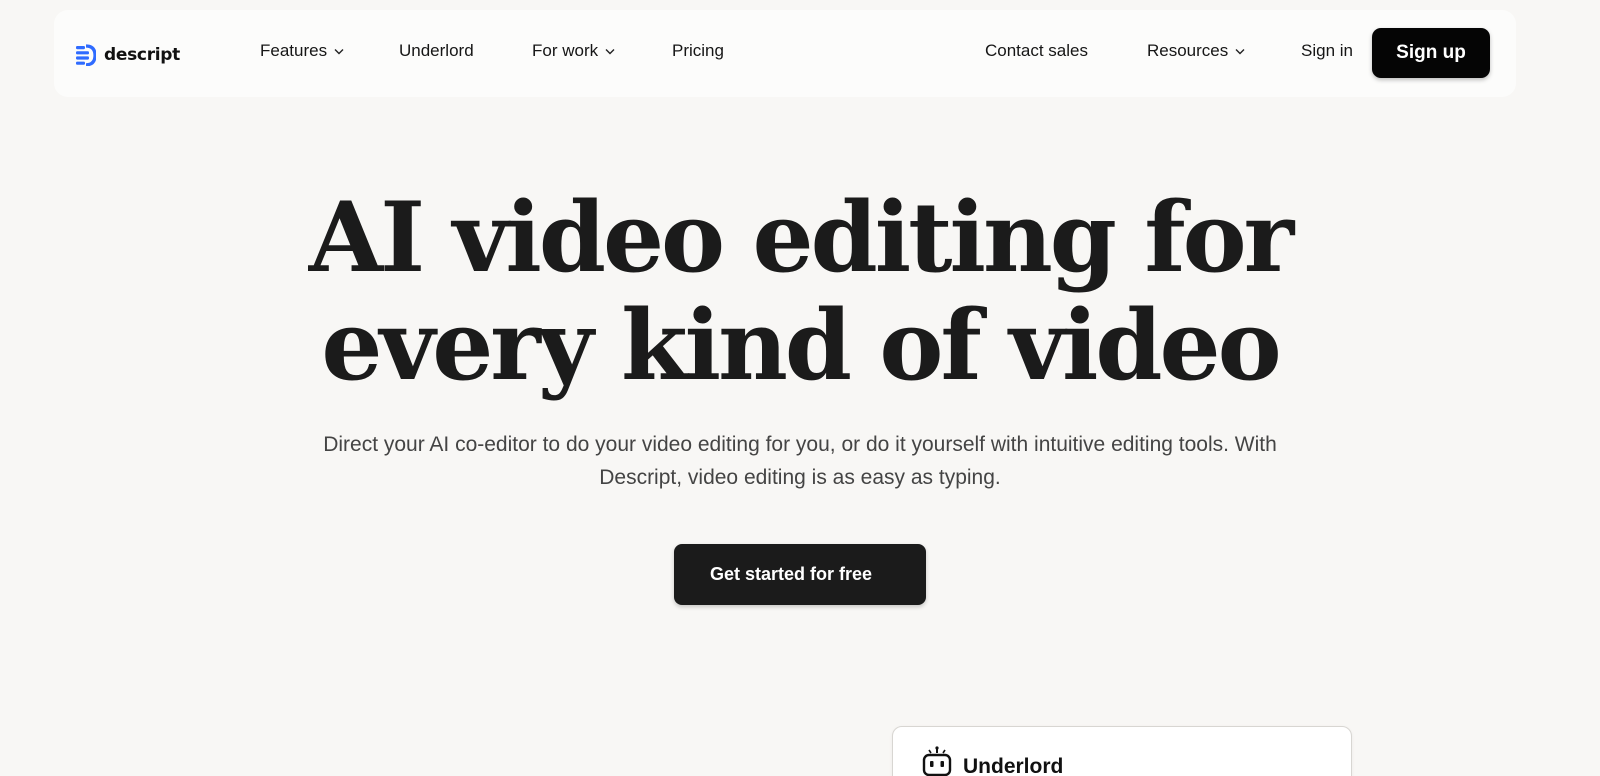 The image size is (1600, 776). Describe the element at coordinates (801, 237) in the screenshot. I see `hero-title-line-1: AI video editing for` at that location.